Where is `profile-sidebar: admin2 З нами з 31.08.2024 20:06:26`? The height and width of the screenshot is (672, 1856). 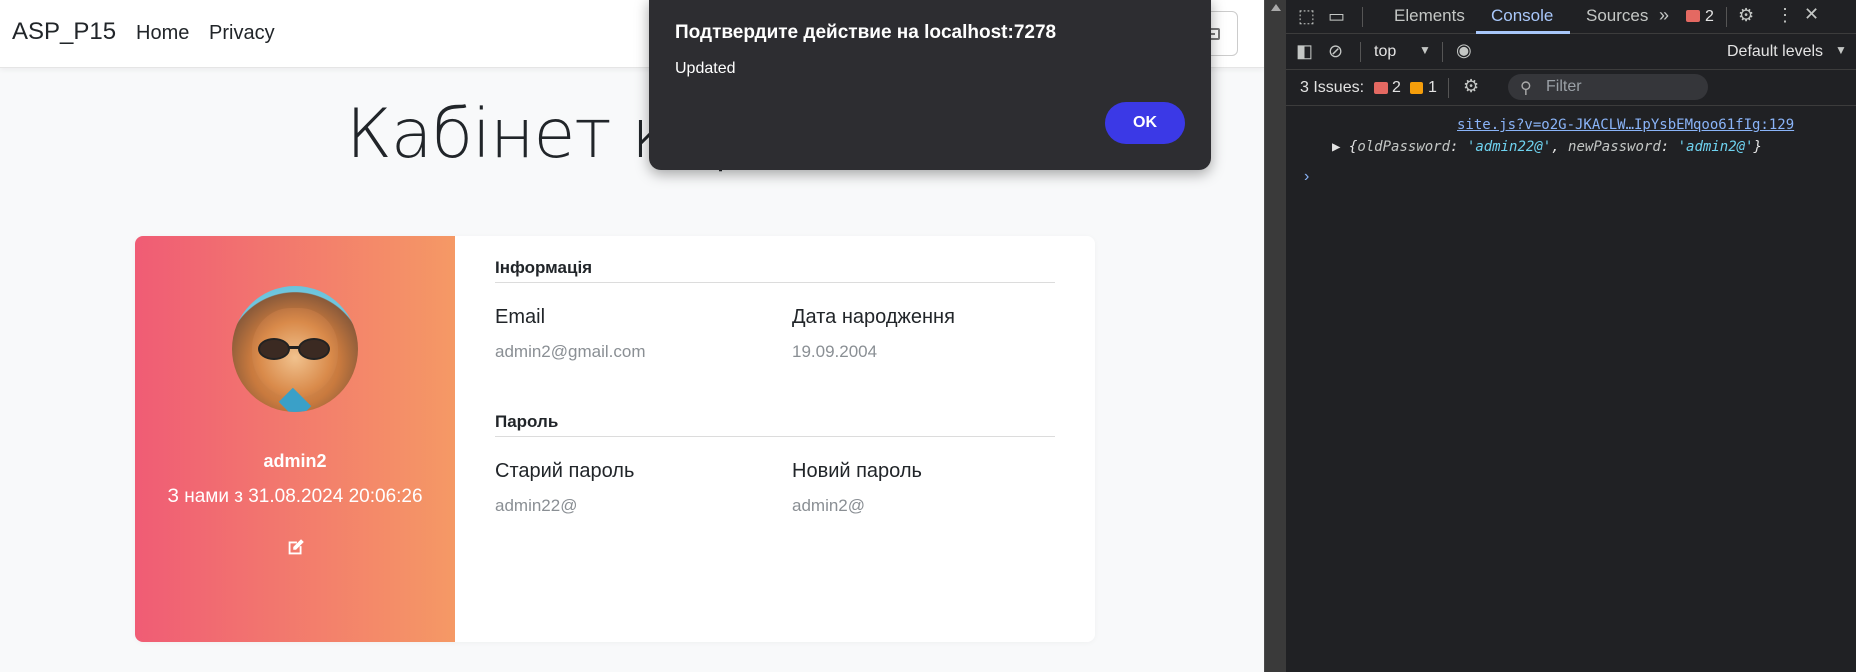 profile-sidebar: admin2 З нами з 31.08.2024 20:06:26 is located at coordinates (295, 439).